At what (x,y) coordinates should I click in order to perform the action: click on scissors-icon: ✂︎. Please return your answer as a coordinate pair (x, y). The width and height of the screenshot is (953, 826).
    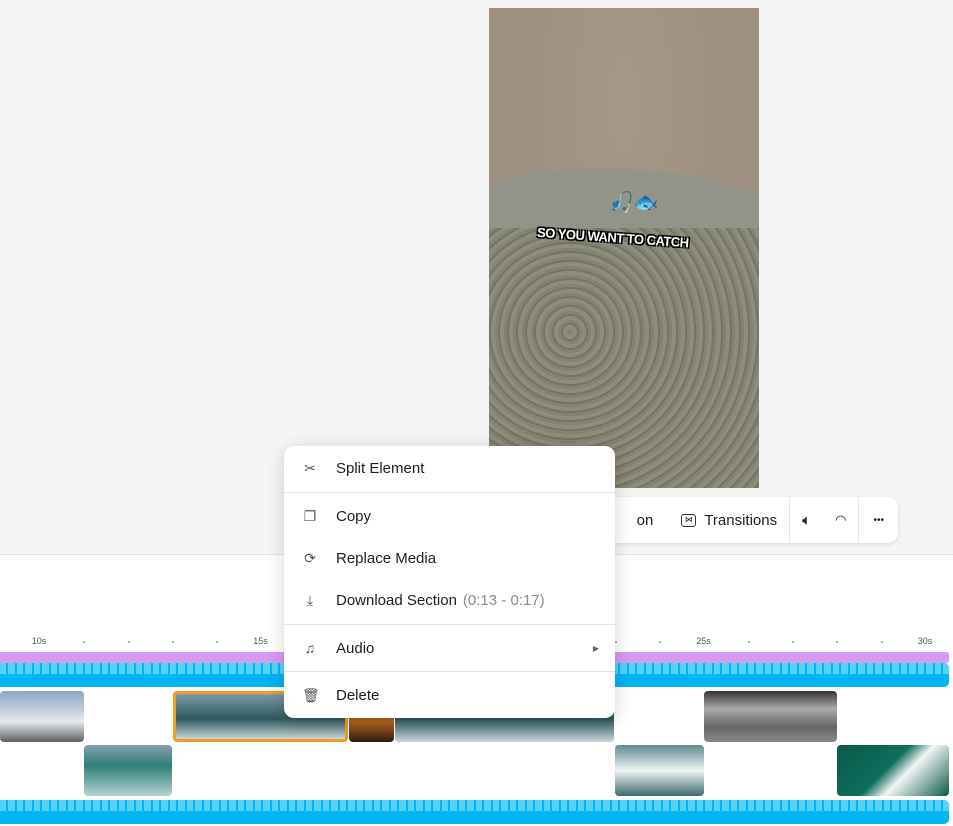
    Looking at the image, I should click on (310, 467).